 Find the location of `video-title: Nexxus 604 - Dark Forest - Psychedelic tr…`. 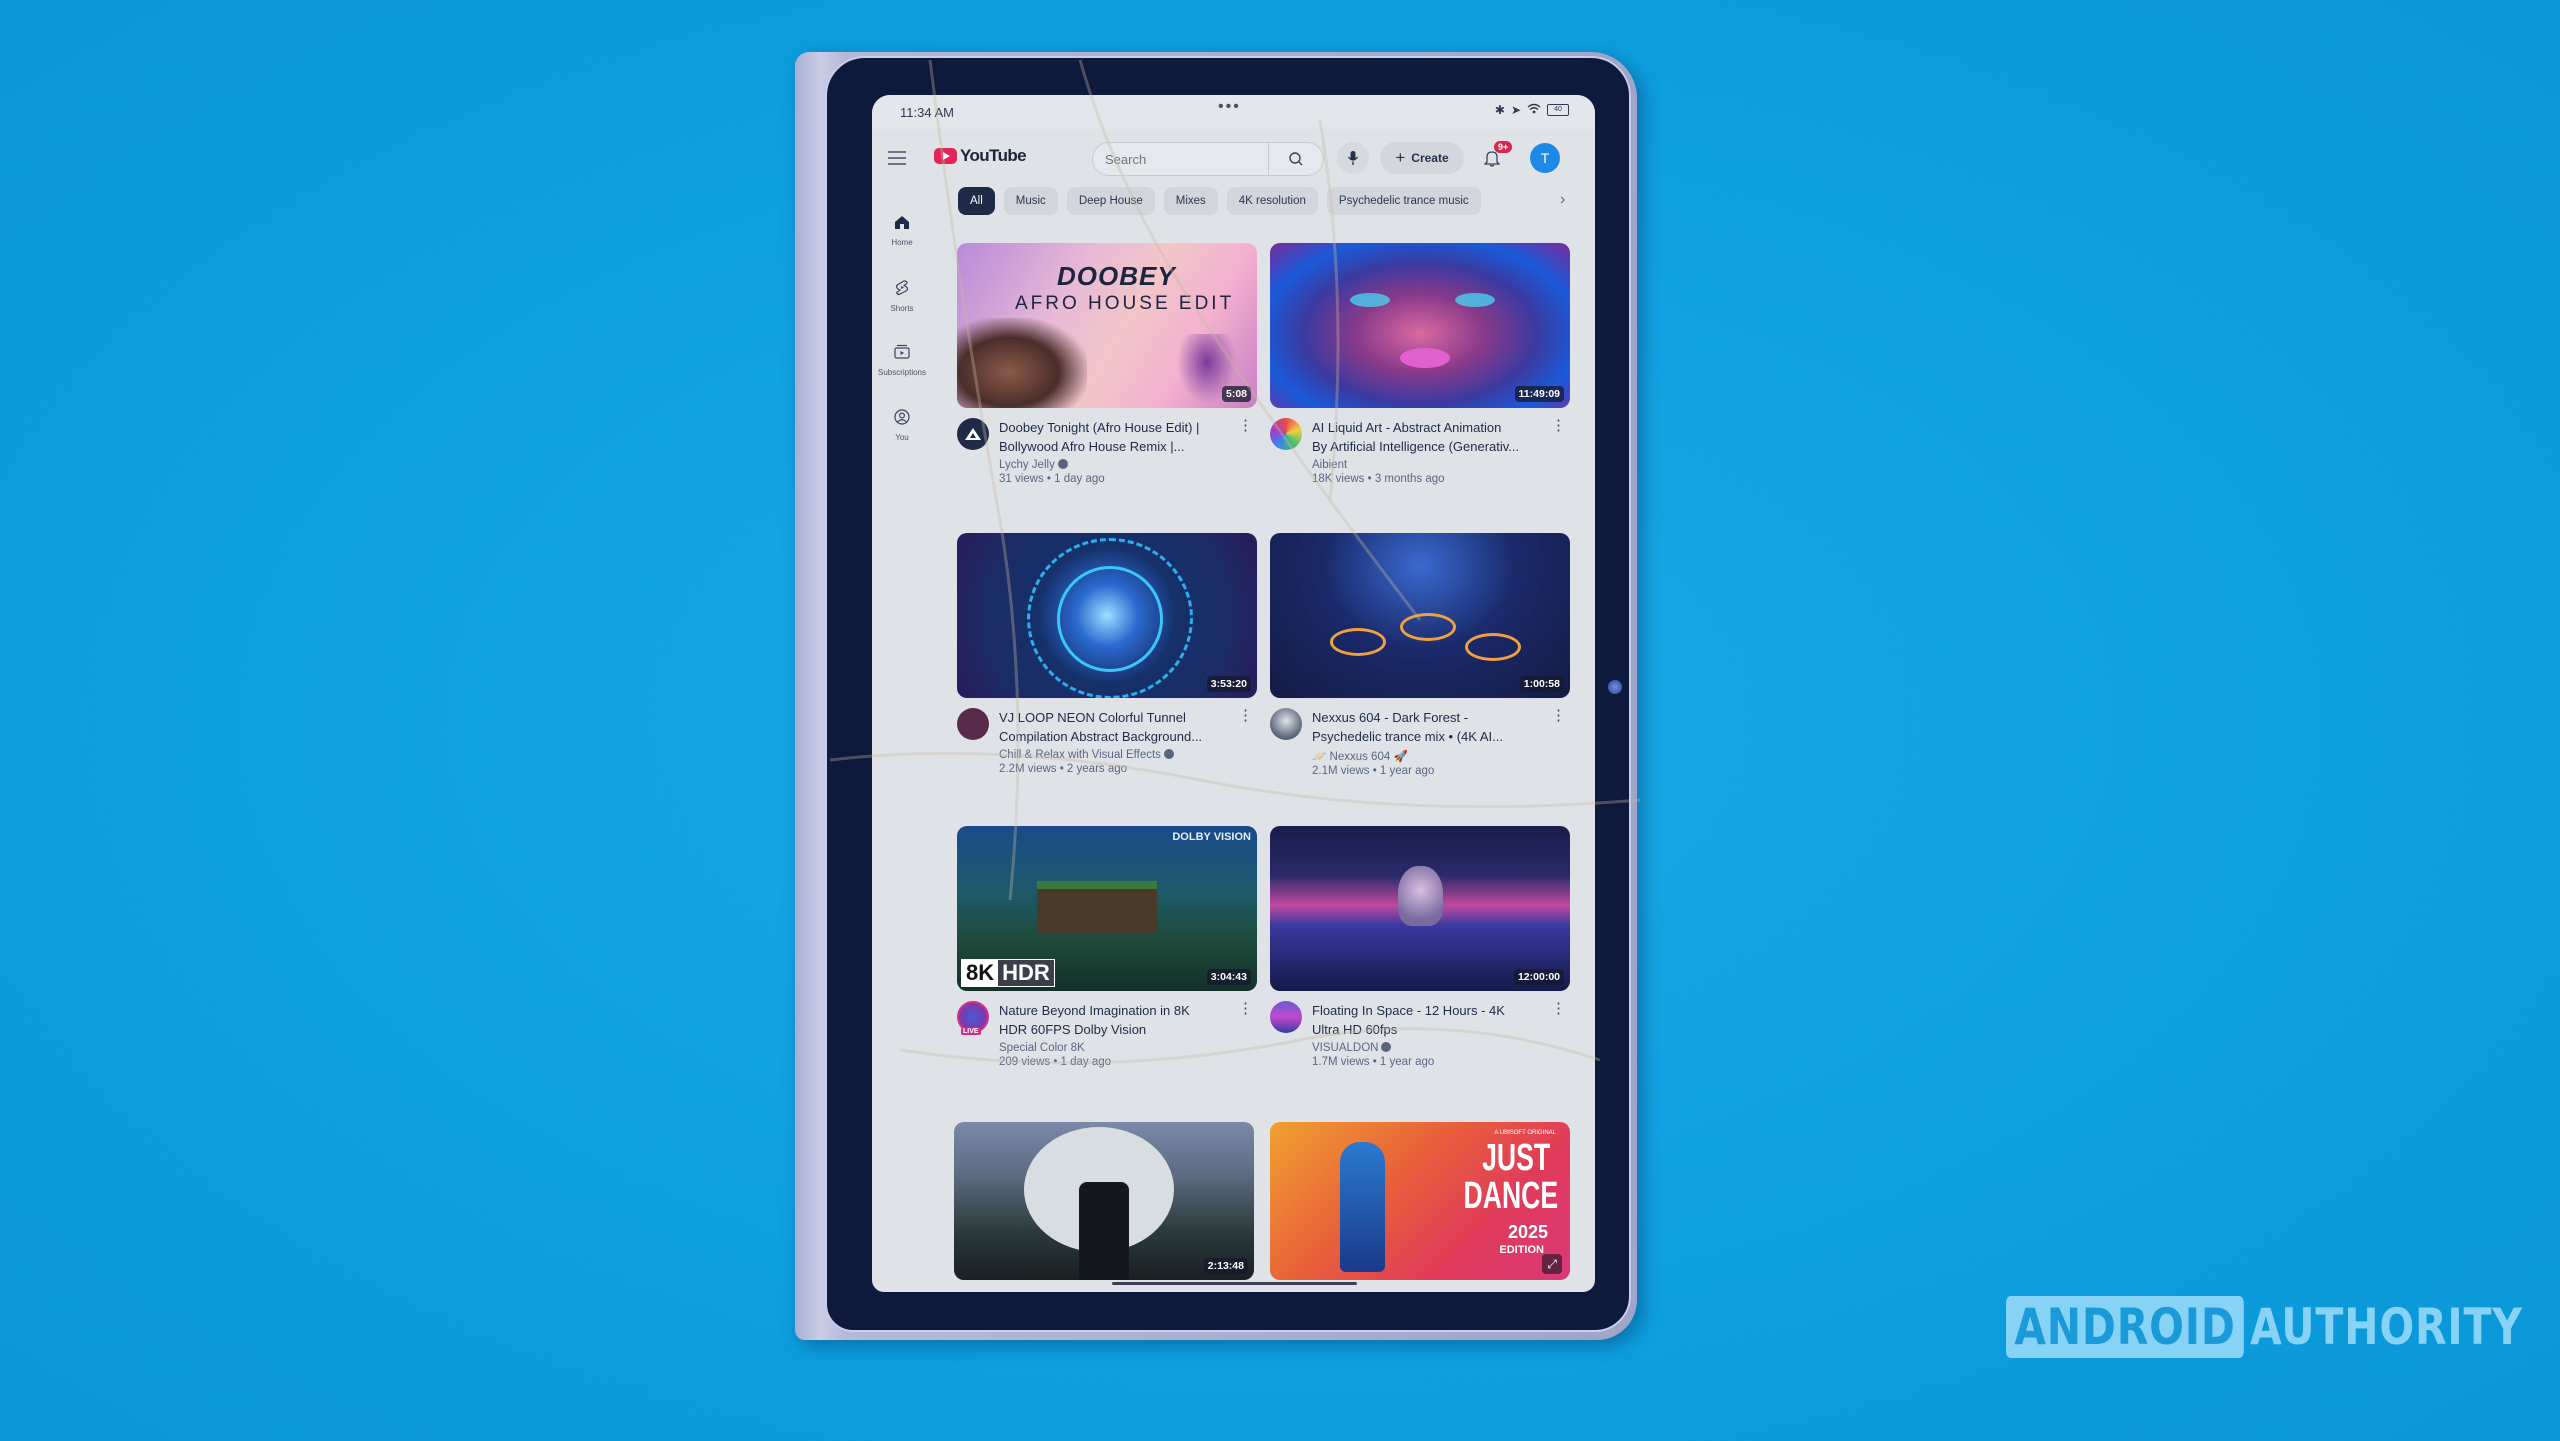

video-title: Nexxus 604 - Dark Forest - Psychedelic tr… is located at coordinates (1429, 727).